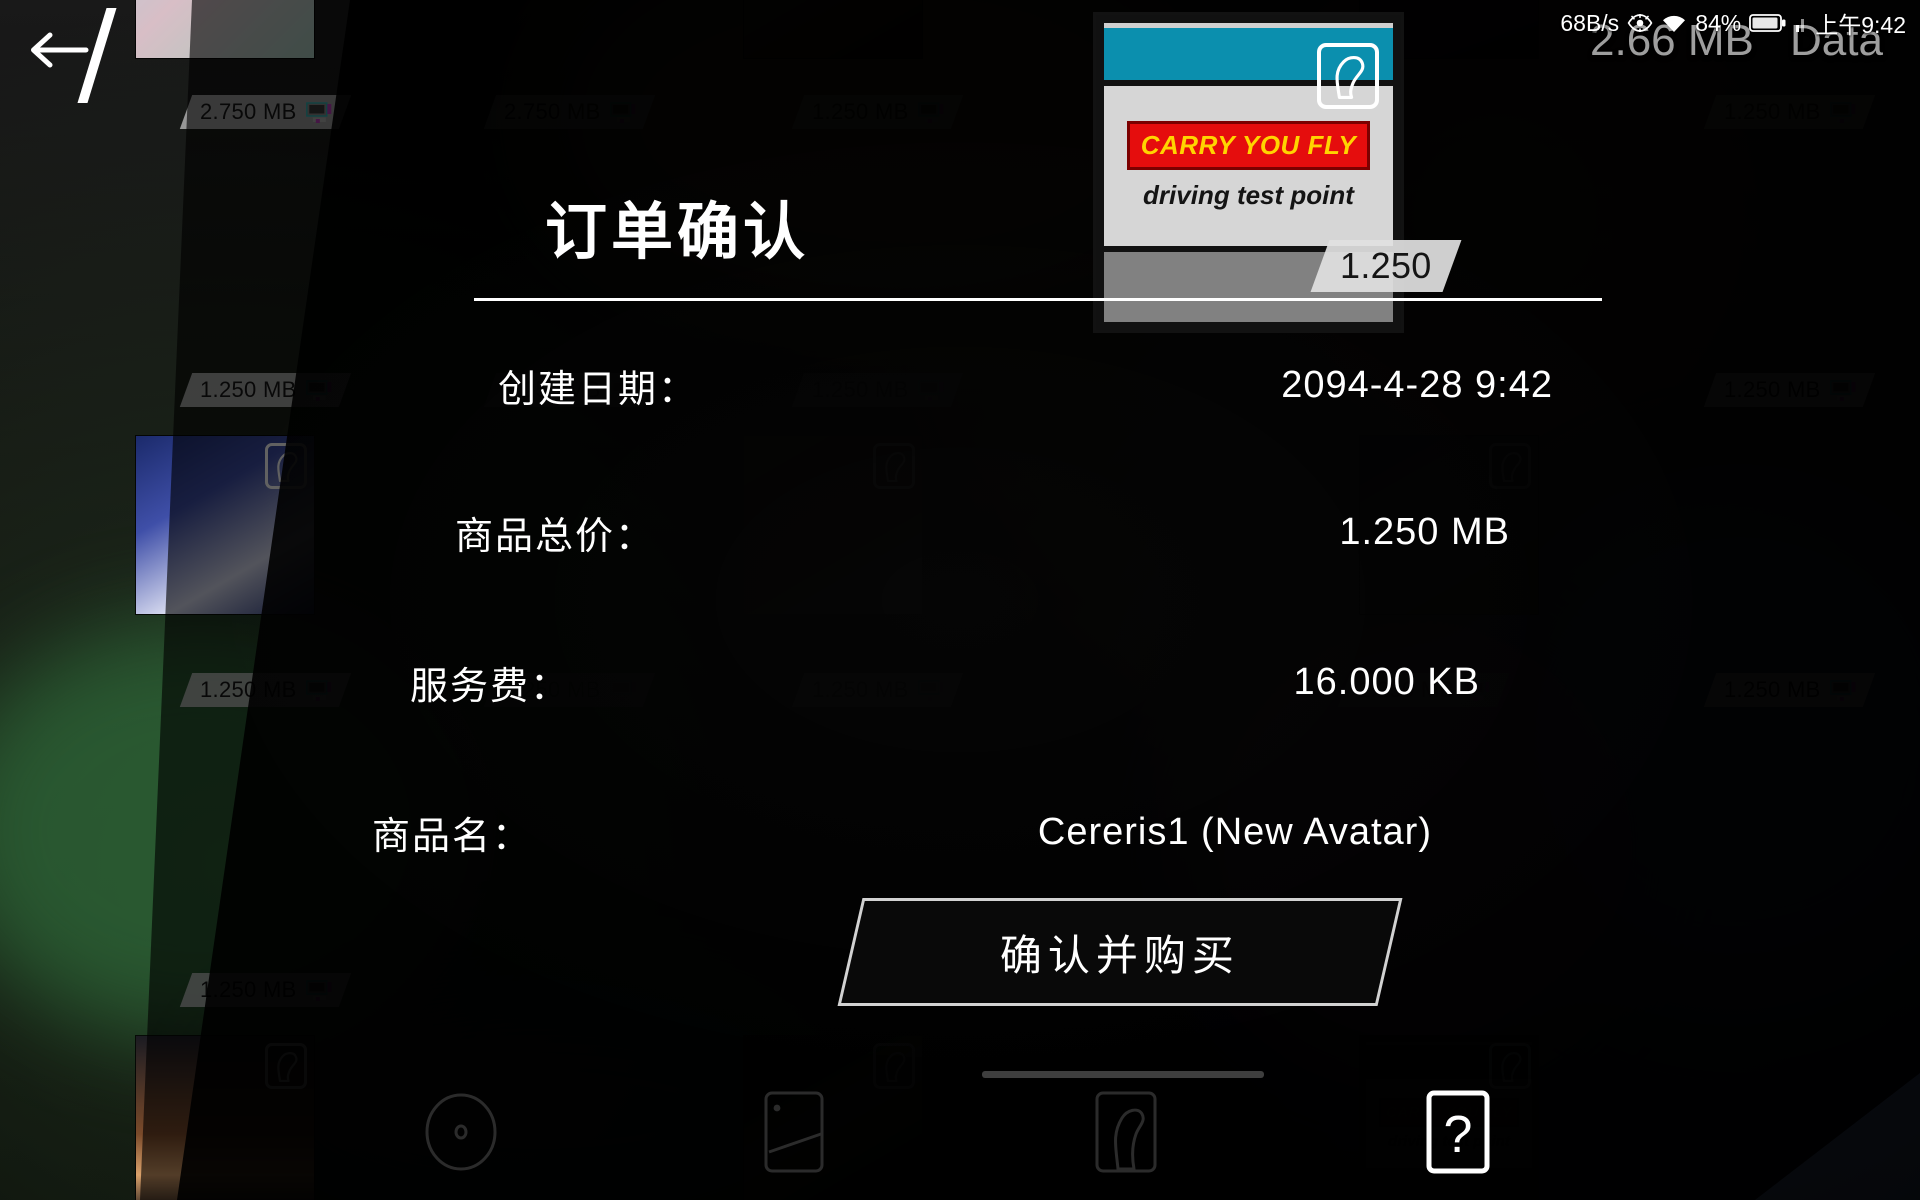  I want to click on label-product-name: 商品名：, so click(452, 837).